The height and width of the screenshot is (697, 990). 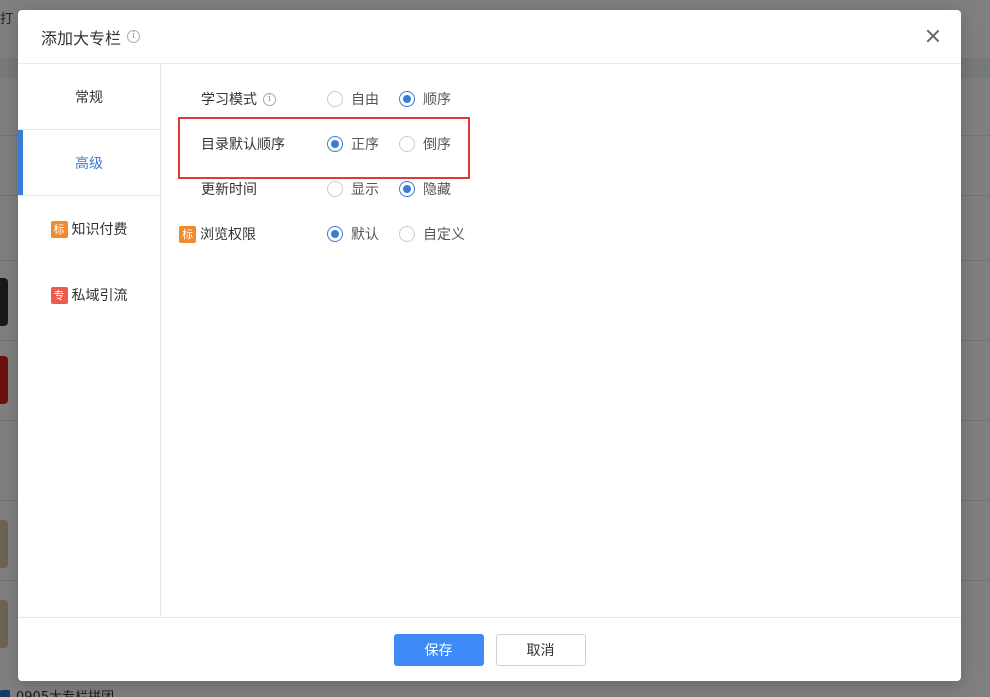 I want to click on pro-badge: 专, so click(x=59, y=295).